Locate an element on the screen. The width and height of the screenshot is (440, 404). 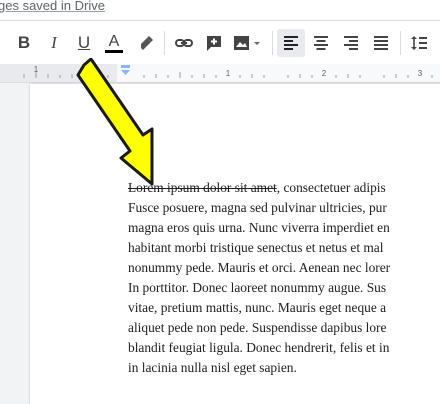
underline-button: U is located at coordinates (84, 43).